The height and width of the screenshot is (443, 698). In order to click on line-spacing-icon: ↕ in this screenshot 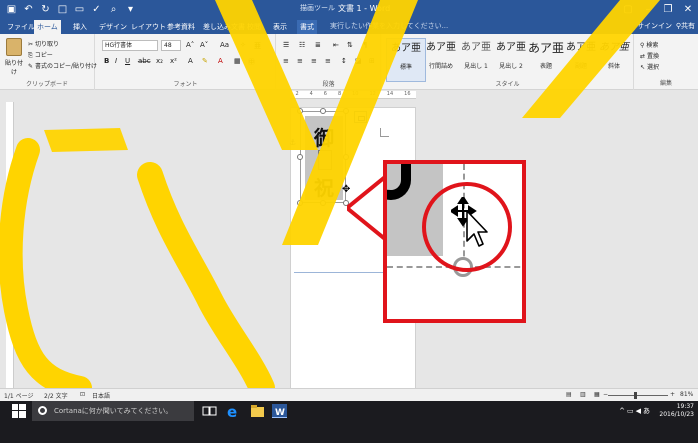, I will do `click(344, 61)`.